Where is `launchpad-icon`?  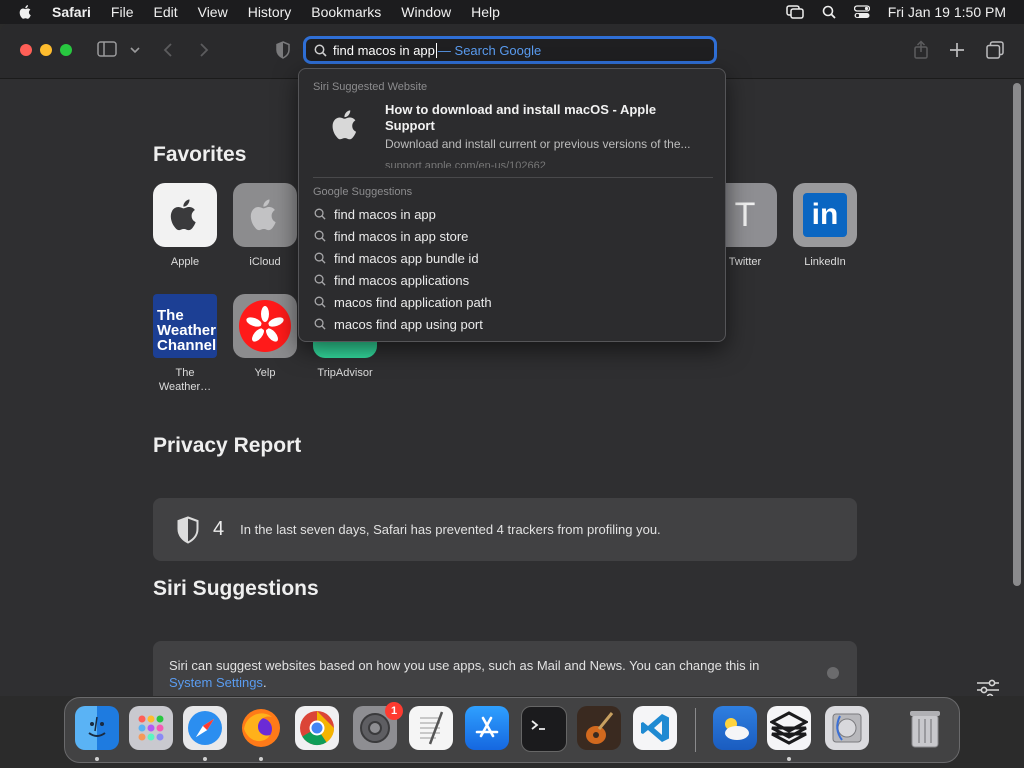
launchpad-icon is located at coordinates (151, 728).